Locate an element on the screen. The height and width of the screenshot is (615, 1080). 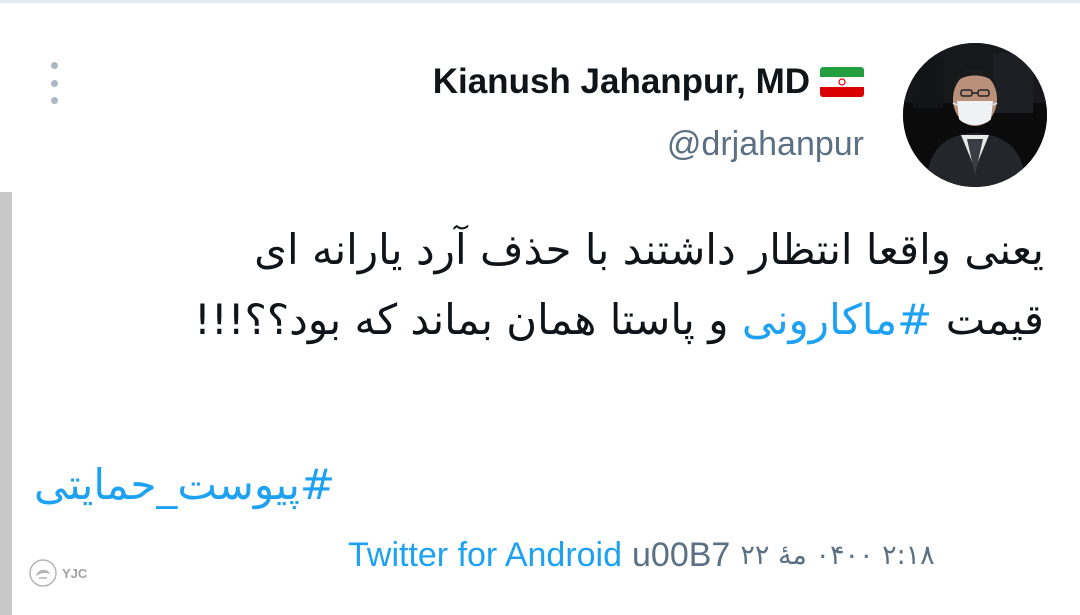
hashtag-link: #پیوست_حمایتی is located at coordinates (184, 484).